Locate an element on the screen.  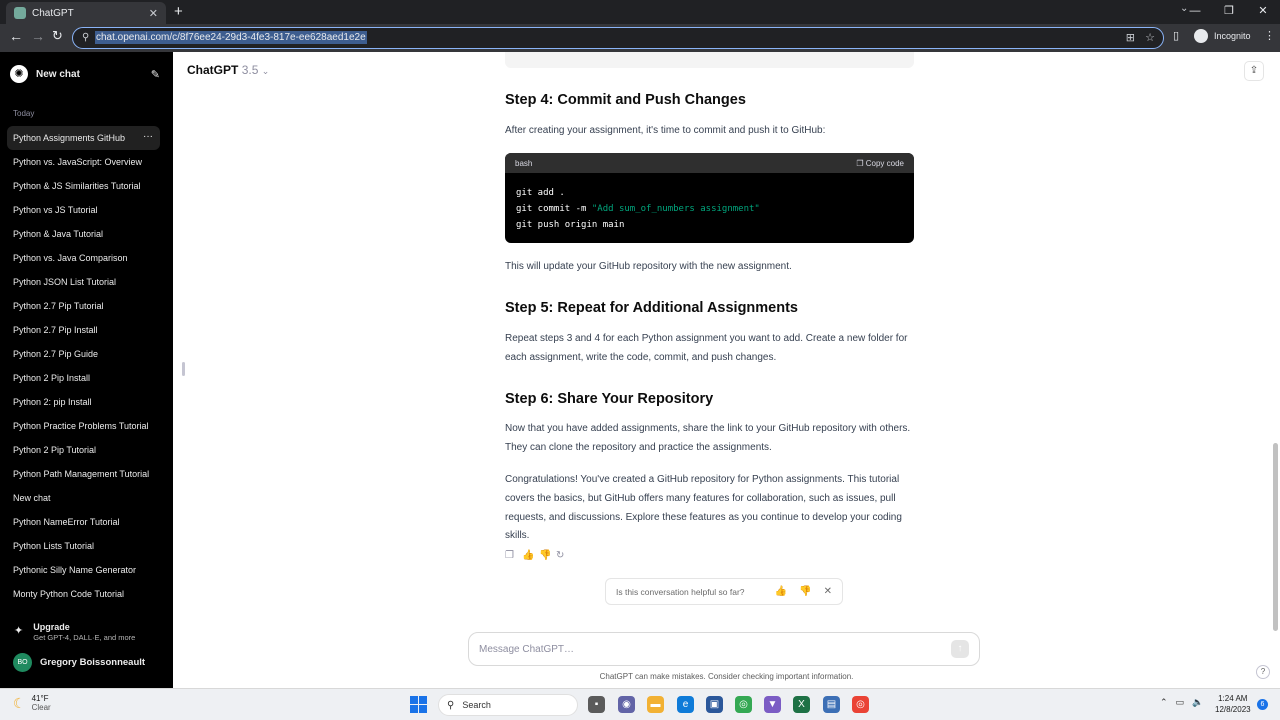
restore-icon: ❐ is located at coordinates (1229, 12).